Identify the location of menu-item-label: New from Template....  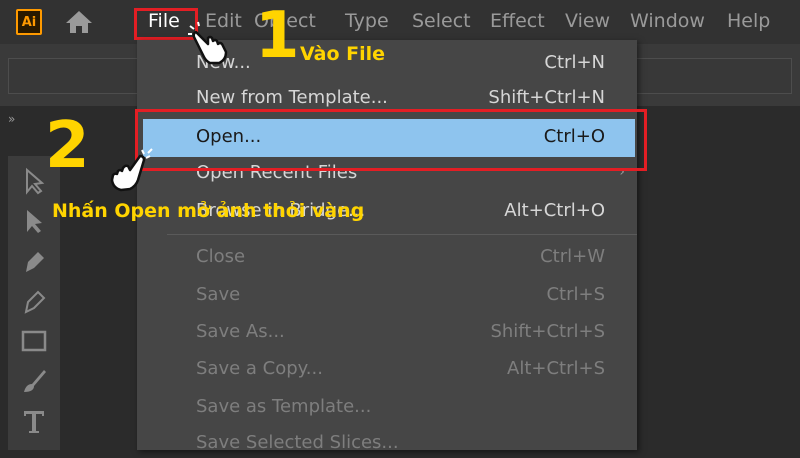
(292, 97).